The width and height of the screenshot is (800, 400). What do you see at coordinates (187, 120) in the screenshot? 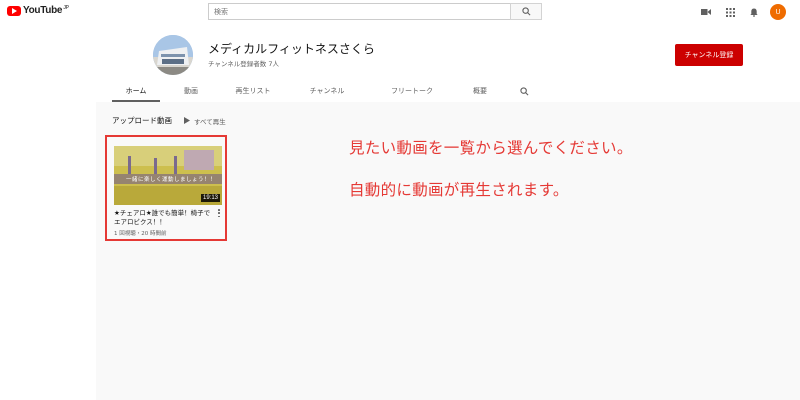
I see `play-icon` at bounding box center [187, 120].